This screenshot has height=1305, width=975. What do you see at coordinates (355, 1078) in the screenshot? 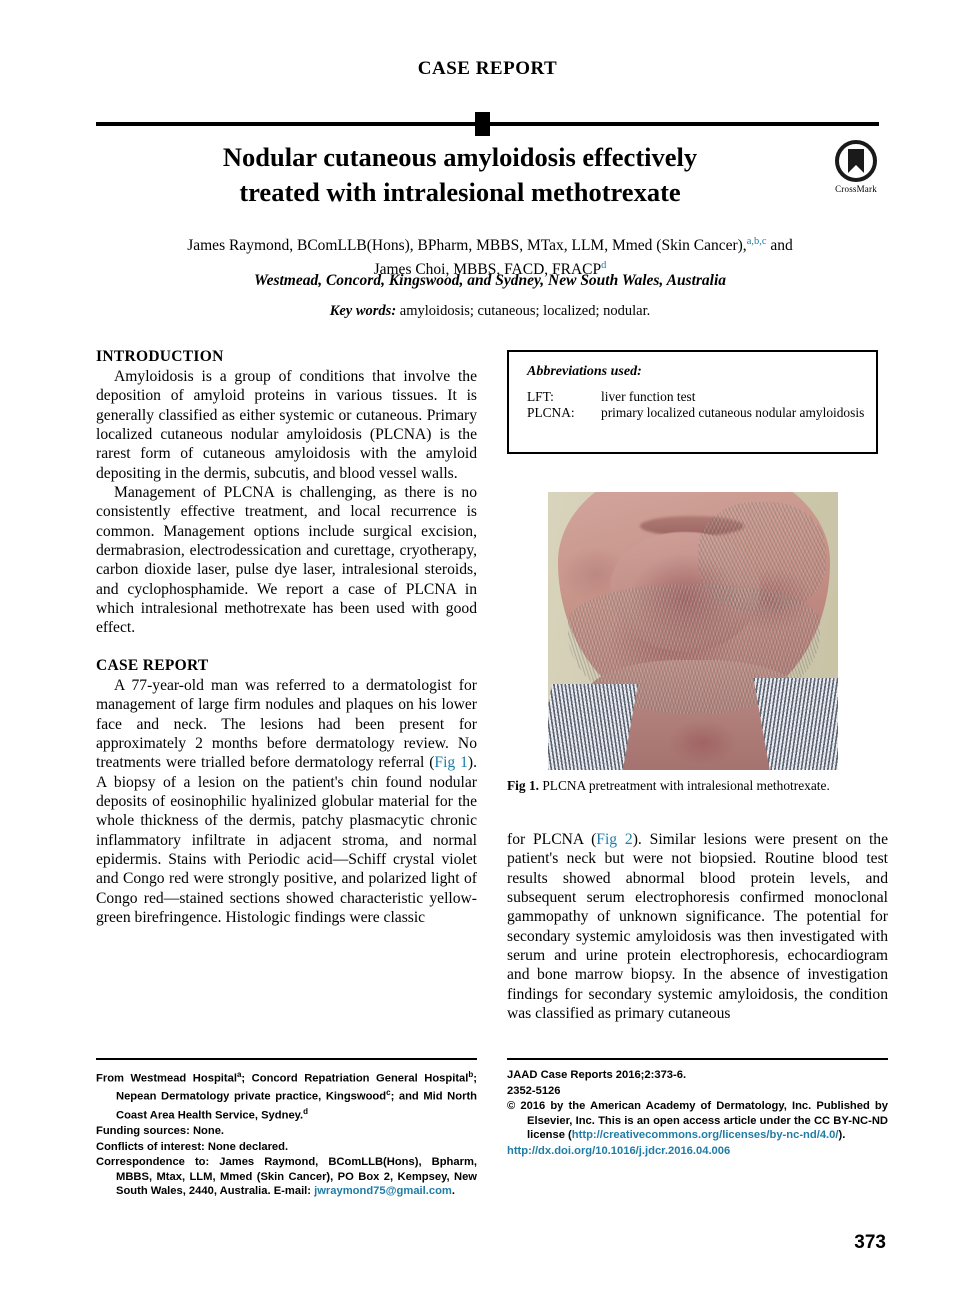
I see `affil-text-b: ; Concord Repatriation General Hospital` at bounding box center [355, 1078].